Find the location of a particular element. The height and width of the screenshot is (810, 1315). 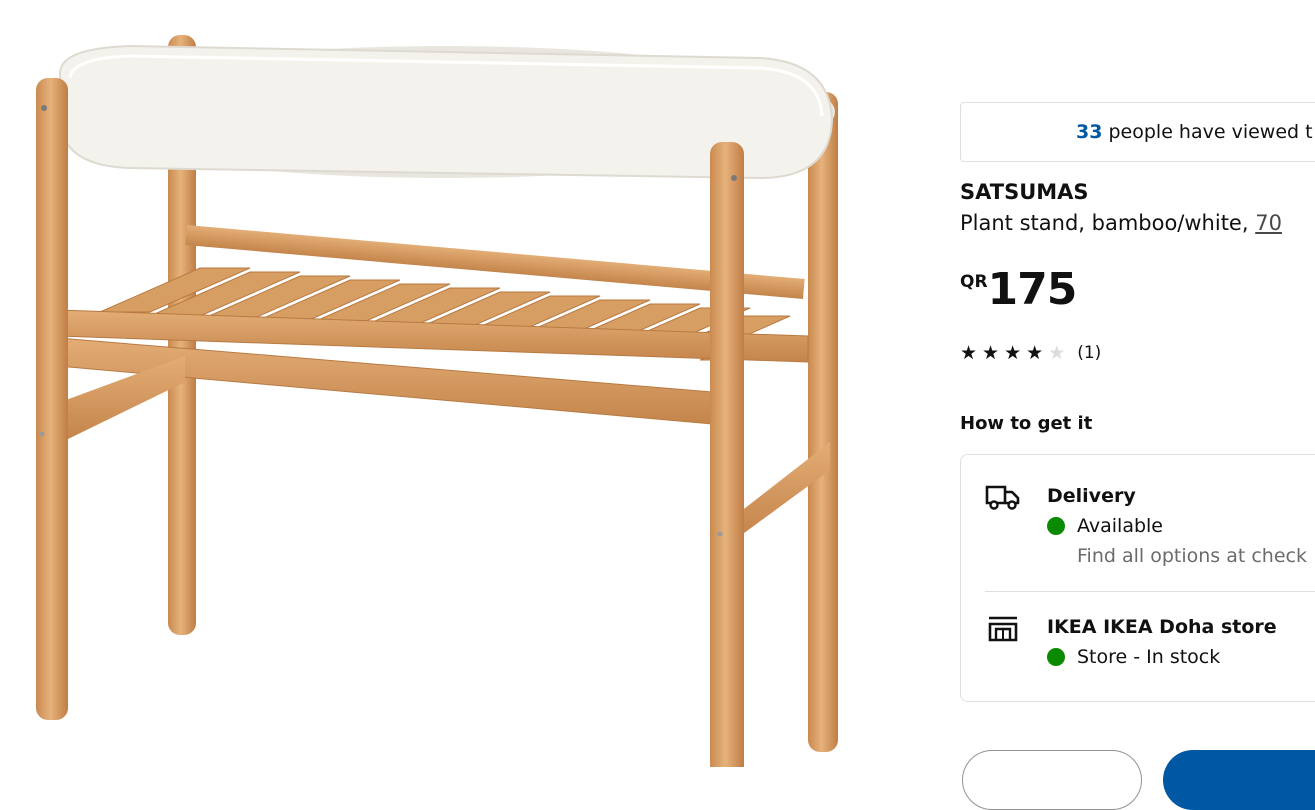

add-to-bag-button is located at coordinates (1239, 780).